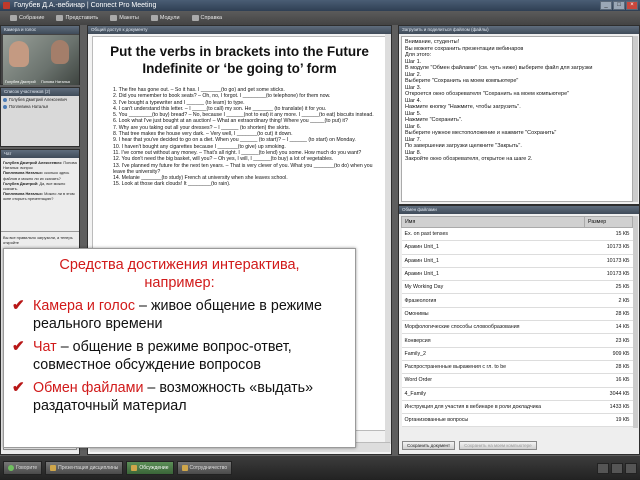 The height and width of the screenshot is (480, 640). Describe the element at coordinates (635, 322) in the screenshot. I see `files-scrollbar` at that location.